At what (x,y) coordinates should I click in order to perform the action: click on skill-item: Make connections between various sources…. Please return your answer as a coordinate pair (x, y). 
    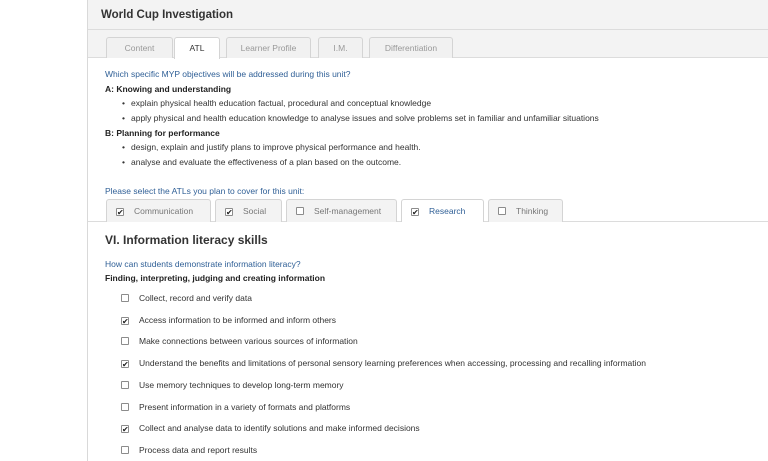
    Looking at the image, I should click on (239, 341).